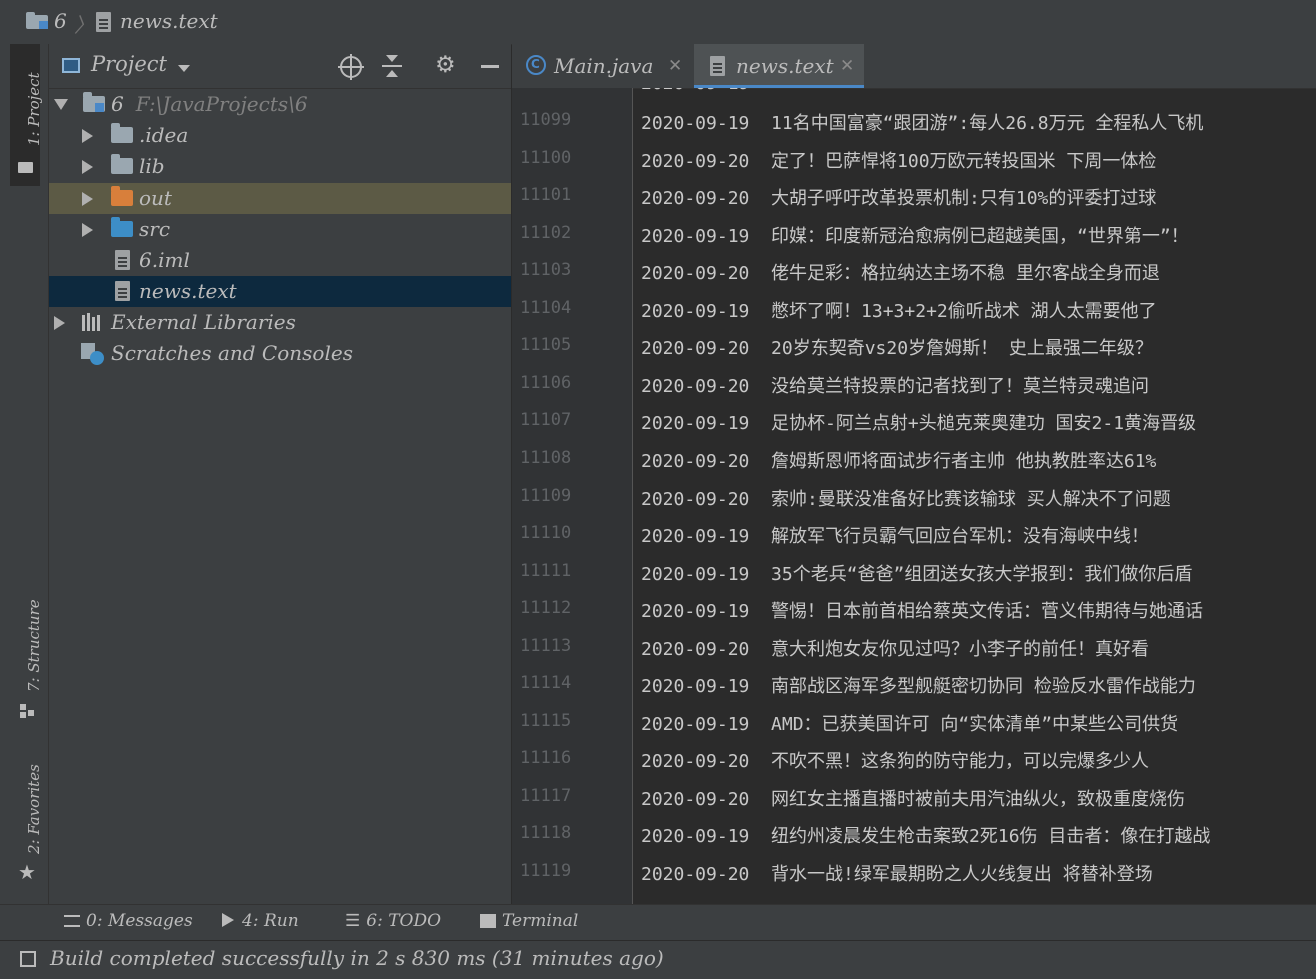 The width and height of the screenshot is (1316, 979). Describe the element at coordinates (785, 66) in the screenshot. I see `tab-label: news.text` at that location.